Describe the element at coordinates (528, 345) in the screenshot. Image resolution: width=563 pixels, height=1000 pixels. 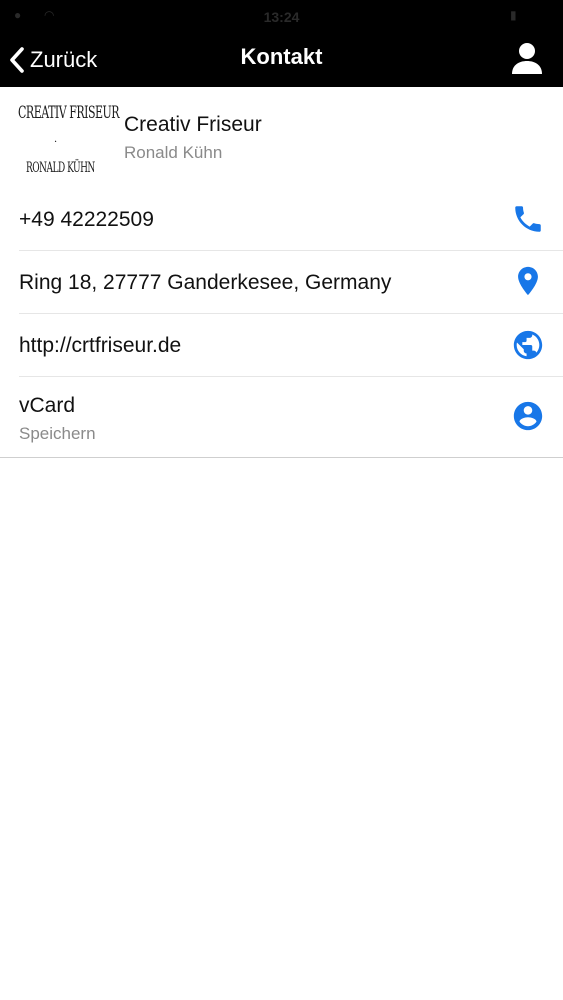
I see `globe-icon` at that location.